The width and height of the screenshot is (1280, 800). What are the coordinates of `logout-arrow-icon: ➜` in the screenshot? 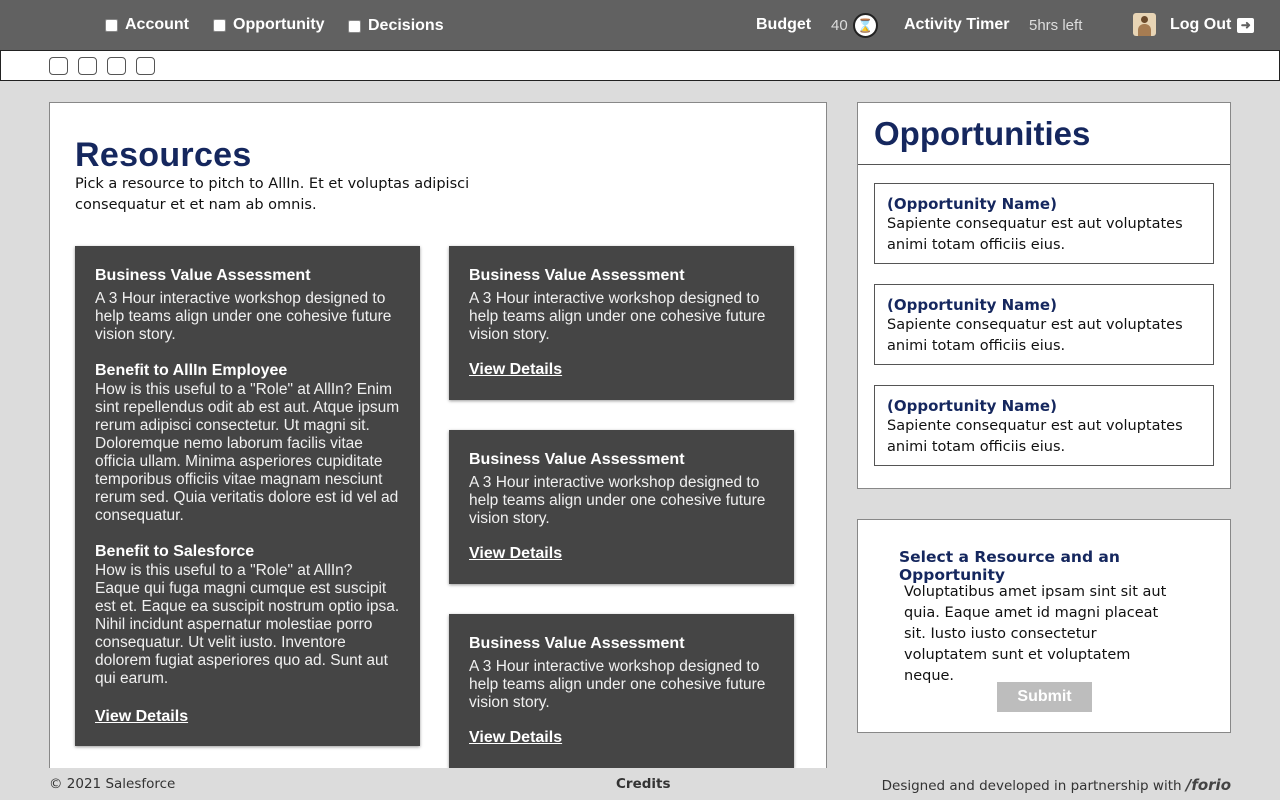 It's located at (1246, 25).